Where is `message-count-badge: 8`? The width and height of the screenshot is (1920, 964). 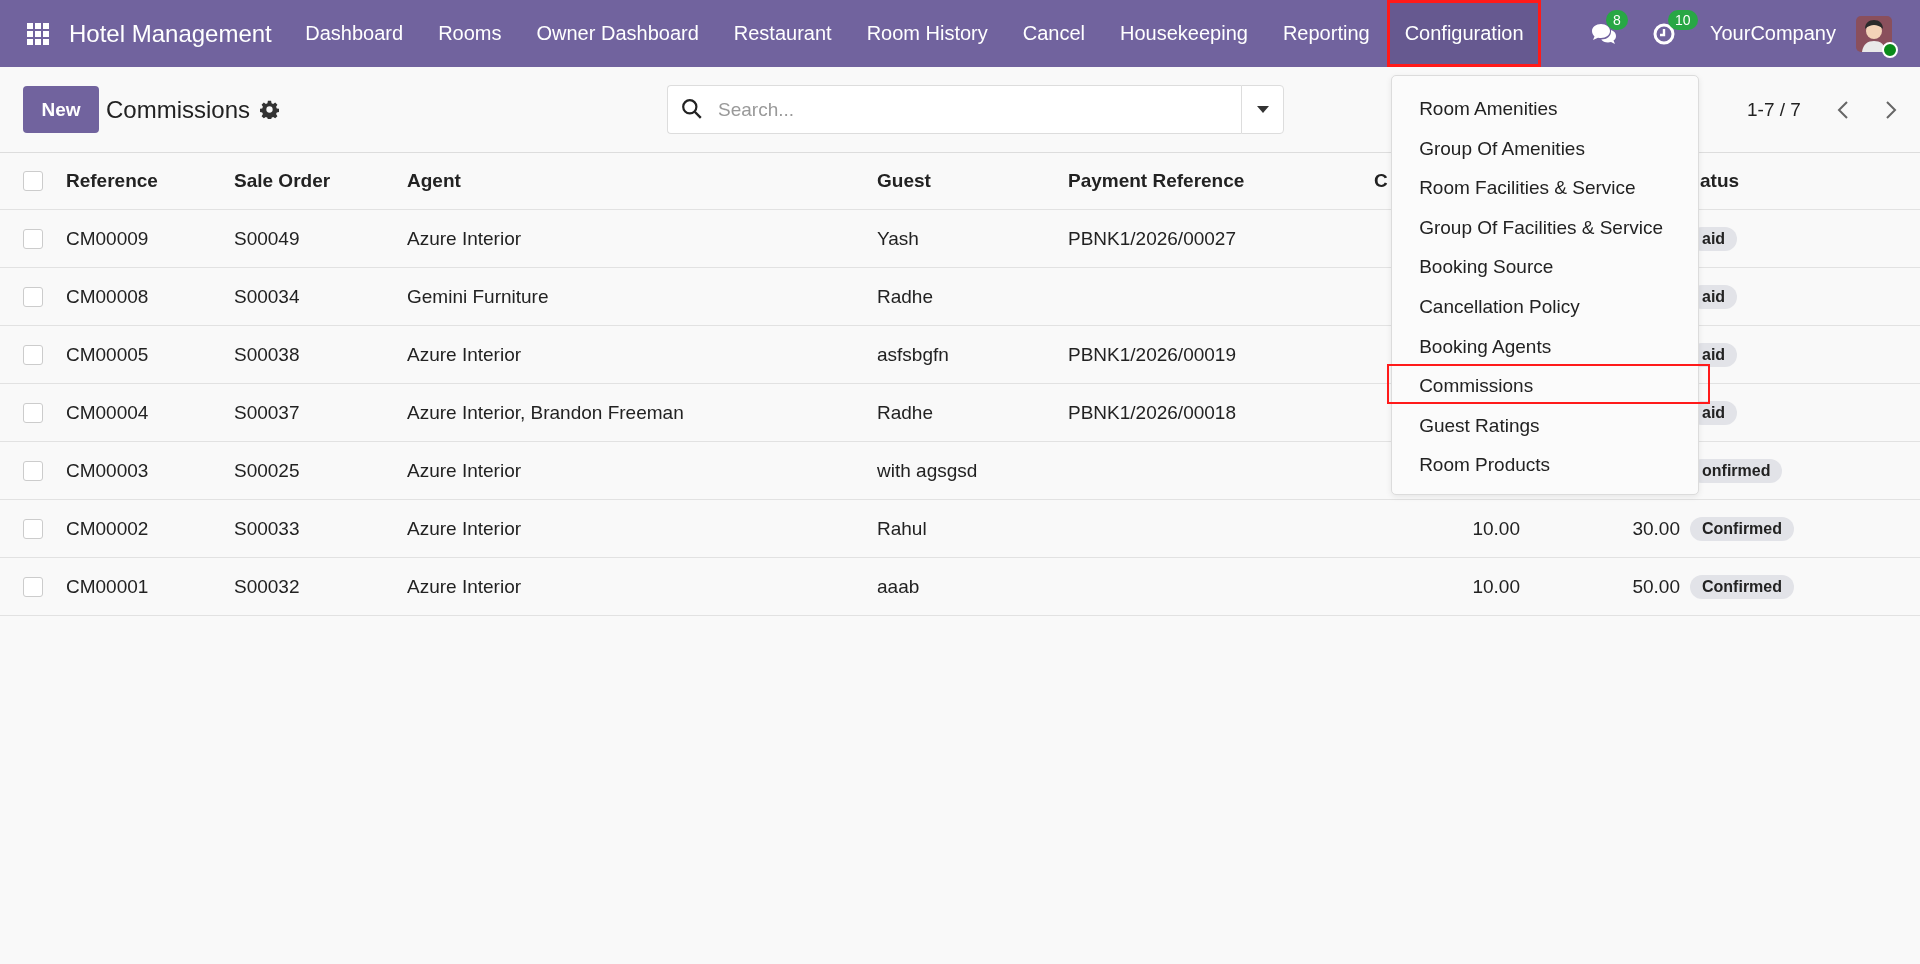 message-count-badge: 8 is located at coordinates (1617, 19).